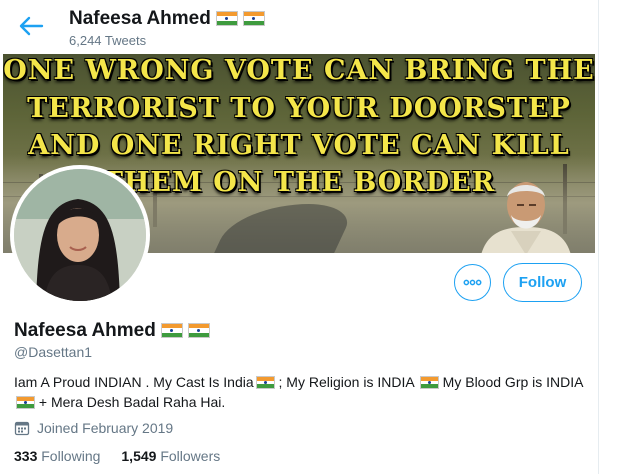 This screenshot has height=474, width=618. I want to click on header-title: Nafeesa Ahmed, so click(167, 19).